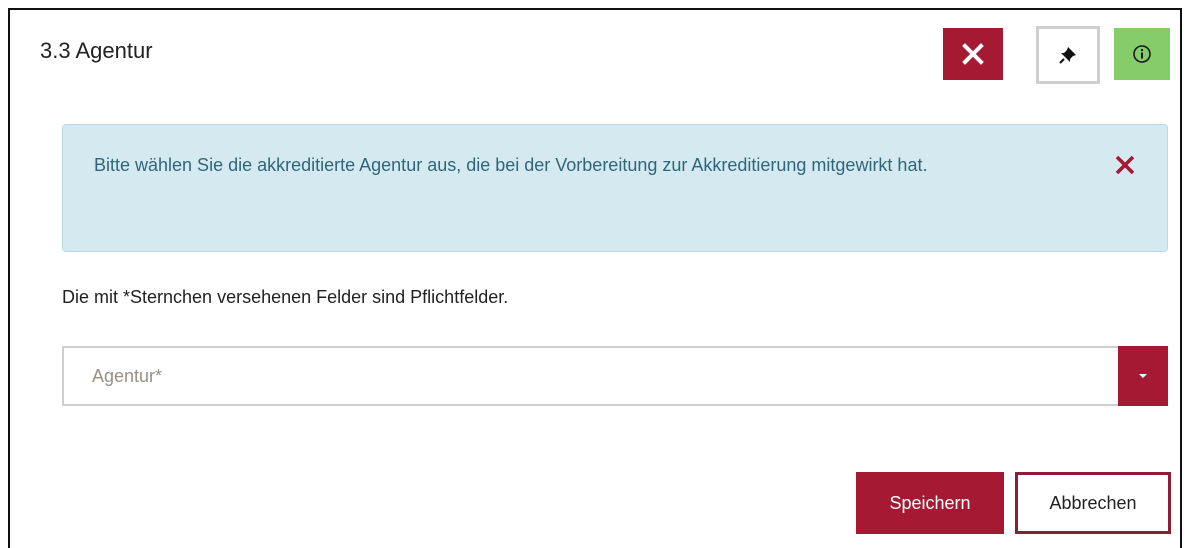 Image resolution: width=1186 pixels, height=548 pixels. I want to click on close-dialog-button, so click(973, 54).